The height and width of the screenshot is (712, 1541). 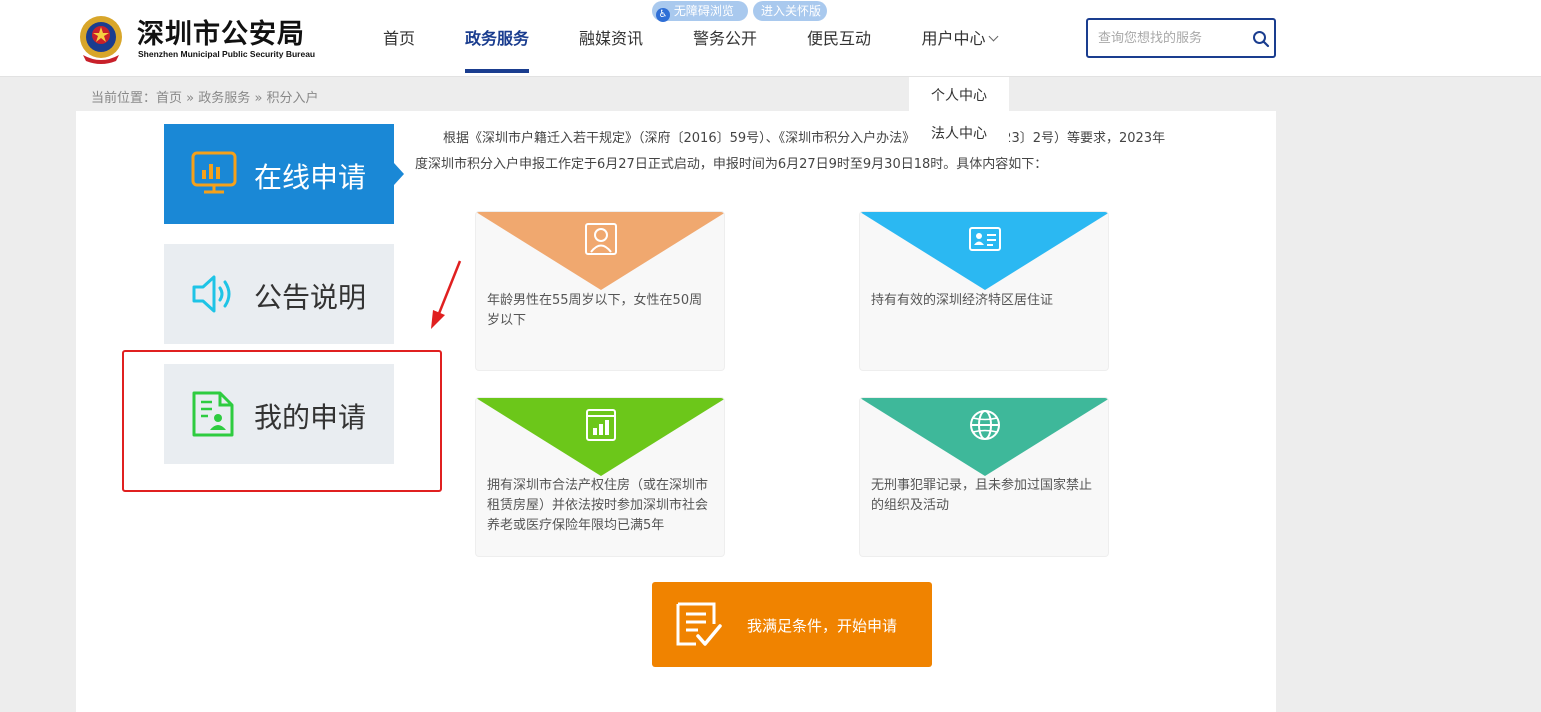 What do you see at coordinates (310, 297) in the screenshot?
I see `sidebar-item-label: 公告说明` at bounding box center [310, 297].